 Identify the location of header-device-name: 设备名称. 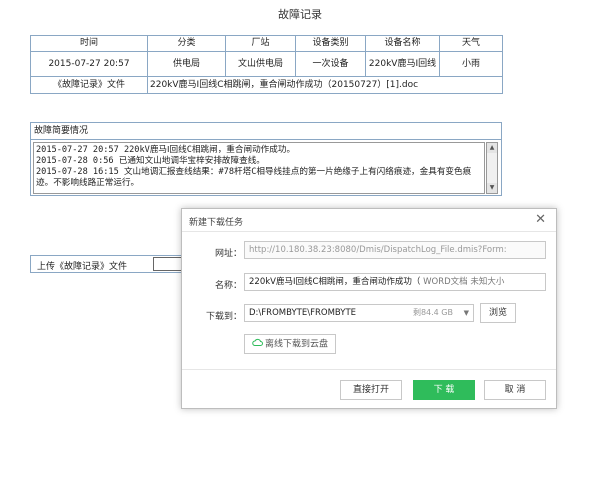
(402, 43).